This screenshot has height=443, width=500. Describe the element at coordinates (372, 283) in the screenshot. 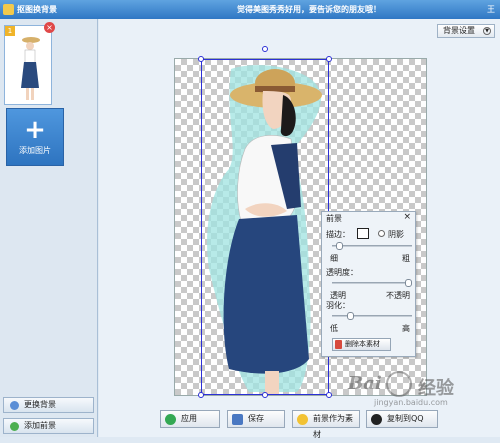

I see `opacity-slider` at that location.